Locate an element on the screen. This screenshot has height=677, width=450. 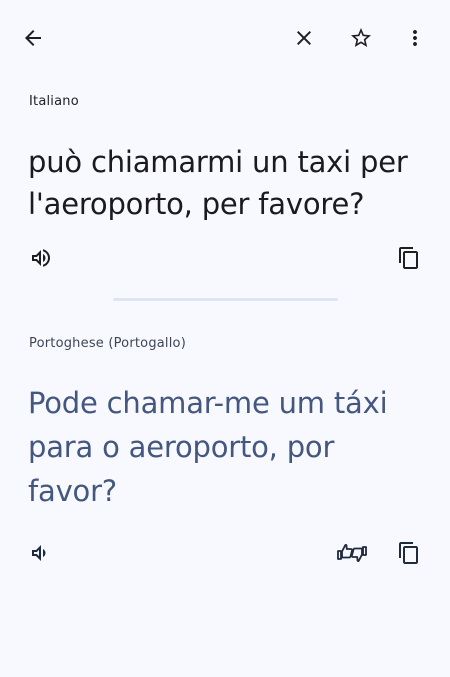
source-copy-button is located at coordinates (409, 258).